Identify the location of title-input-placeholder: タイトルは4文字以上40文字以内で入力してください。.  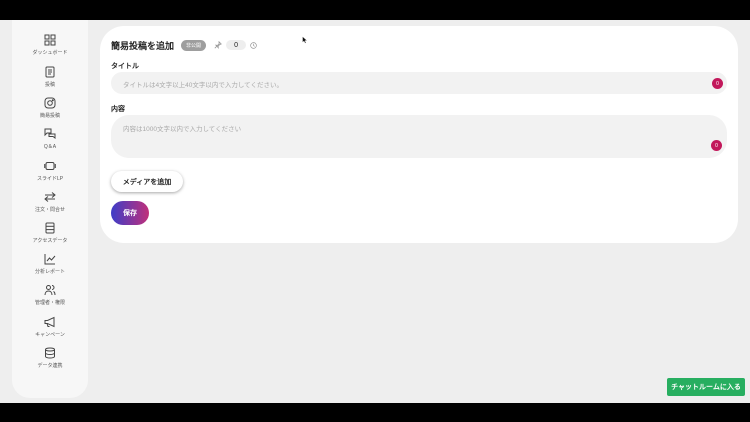
(203, 85).